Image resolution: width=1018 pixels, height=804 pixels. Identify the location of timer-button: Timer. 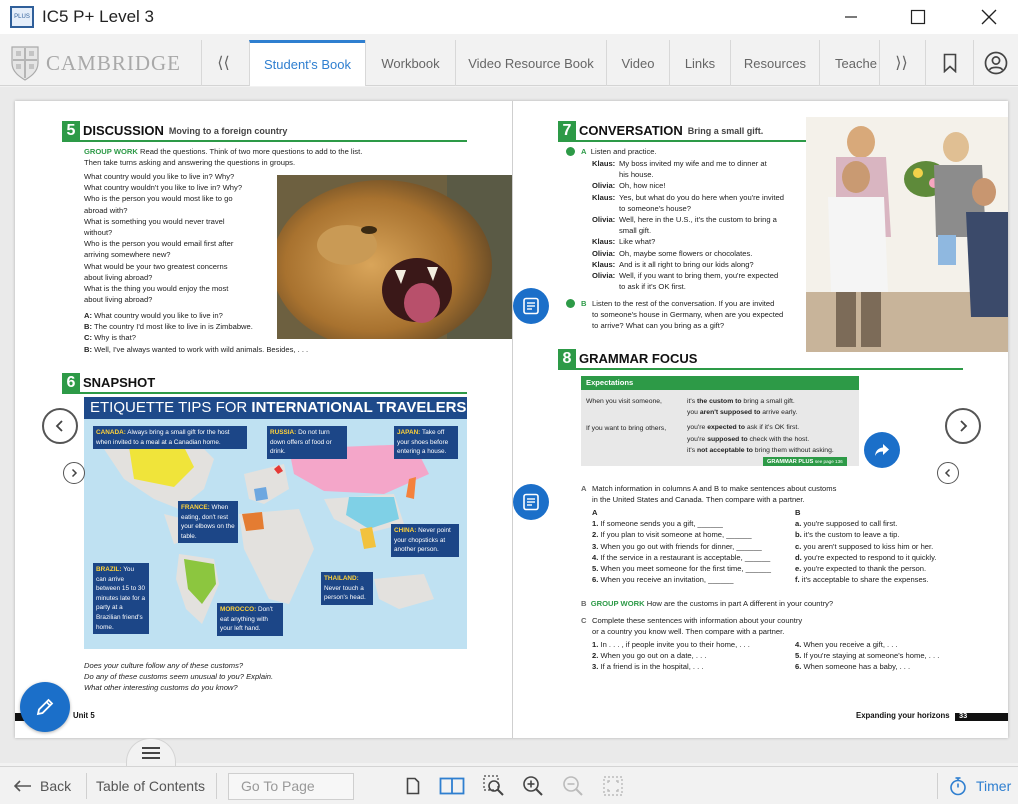
(979, 785).